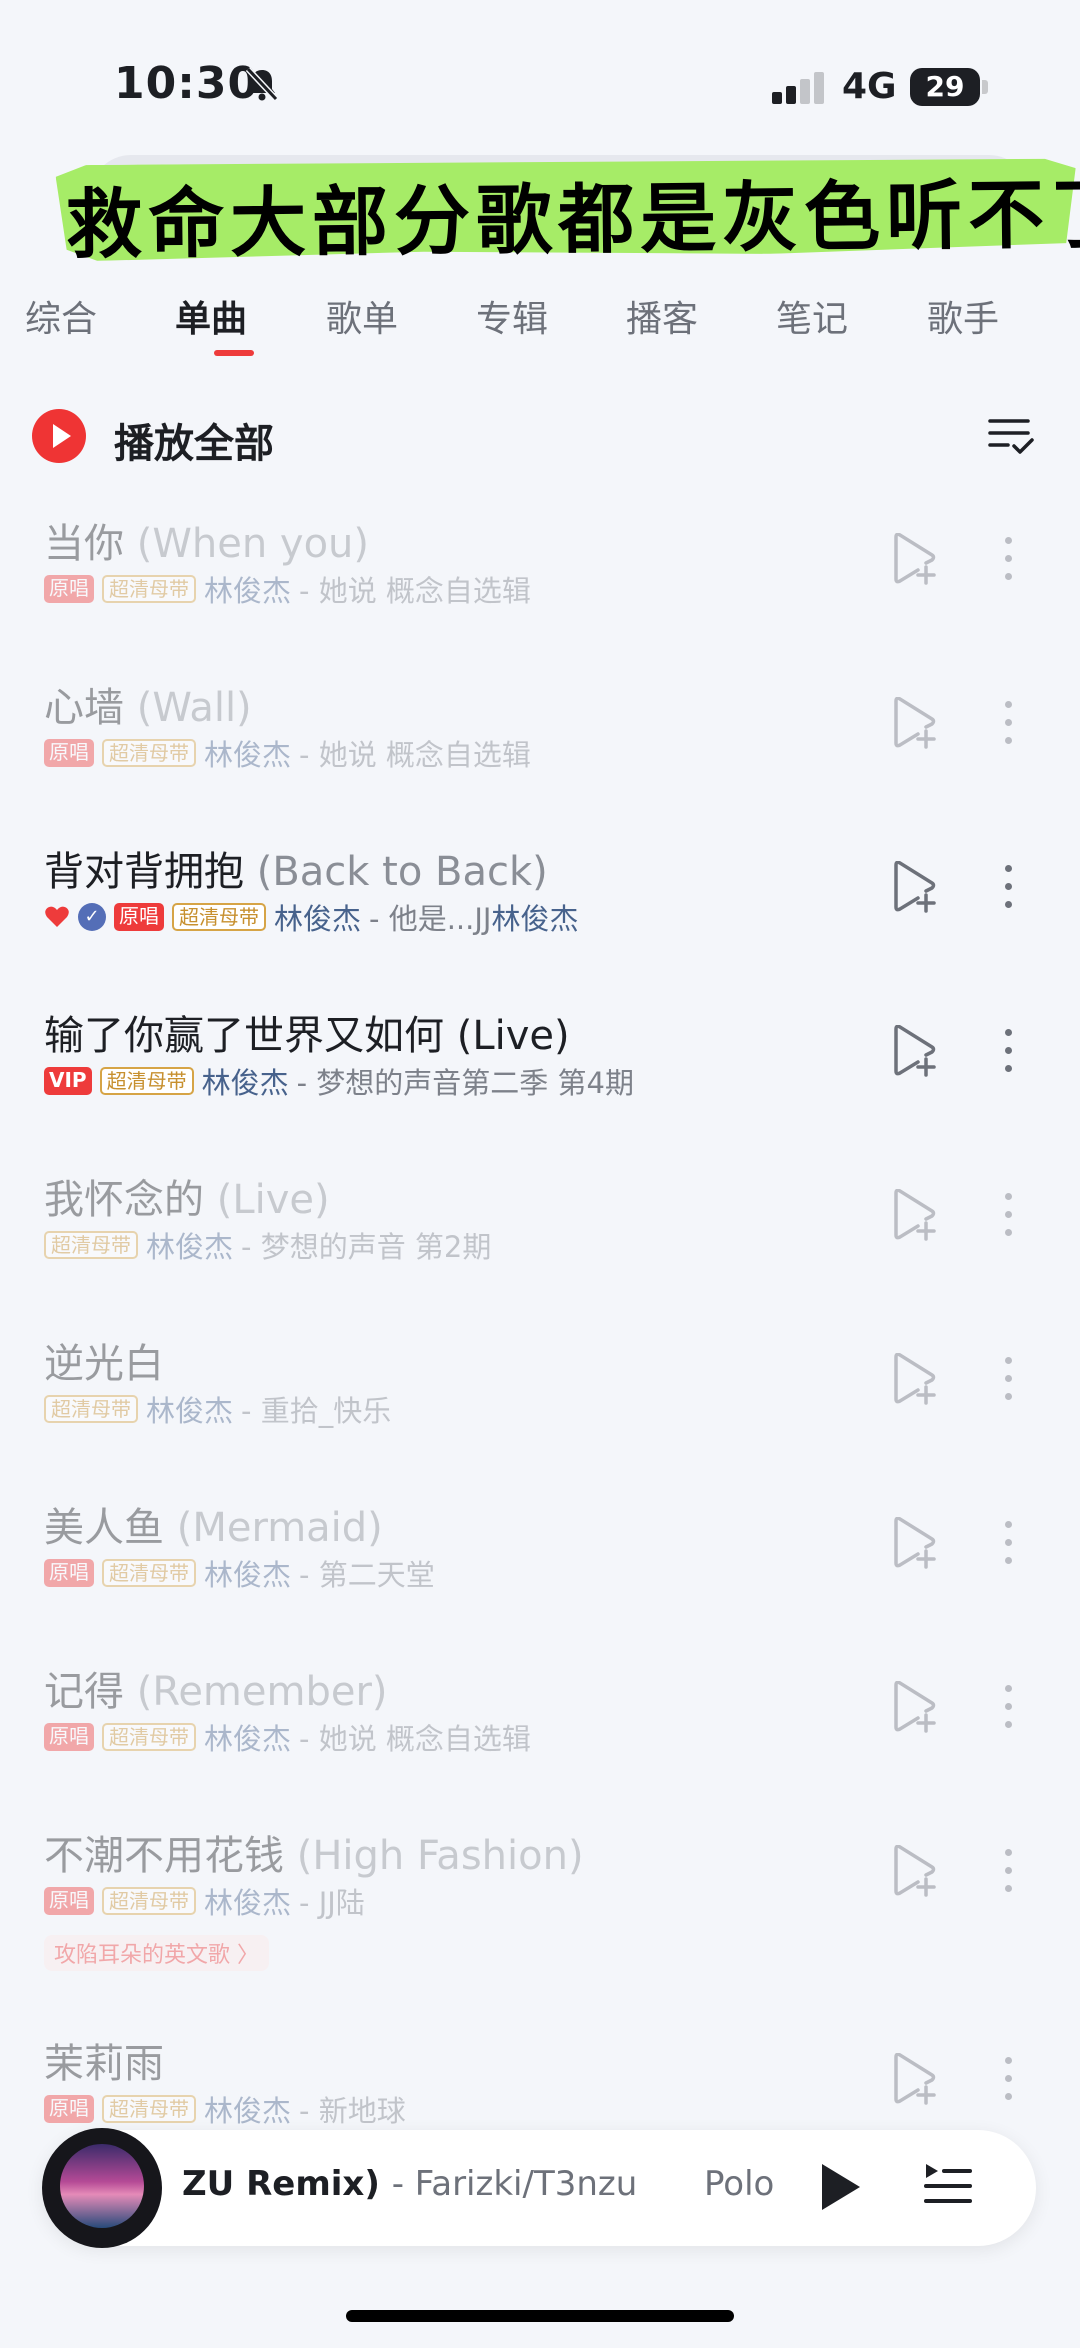 Image resolution: width=1080 pixels, height=2348 pixels. What do you see at coordinates (662, 316) in the screenshot?
I see `tab-podcasts: 播客` at bounding box center [662, 316].